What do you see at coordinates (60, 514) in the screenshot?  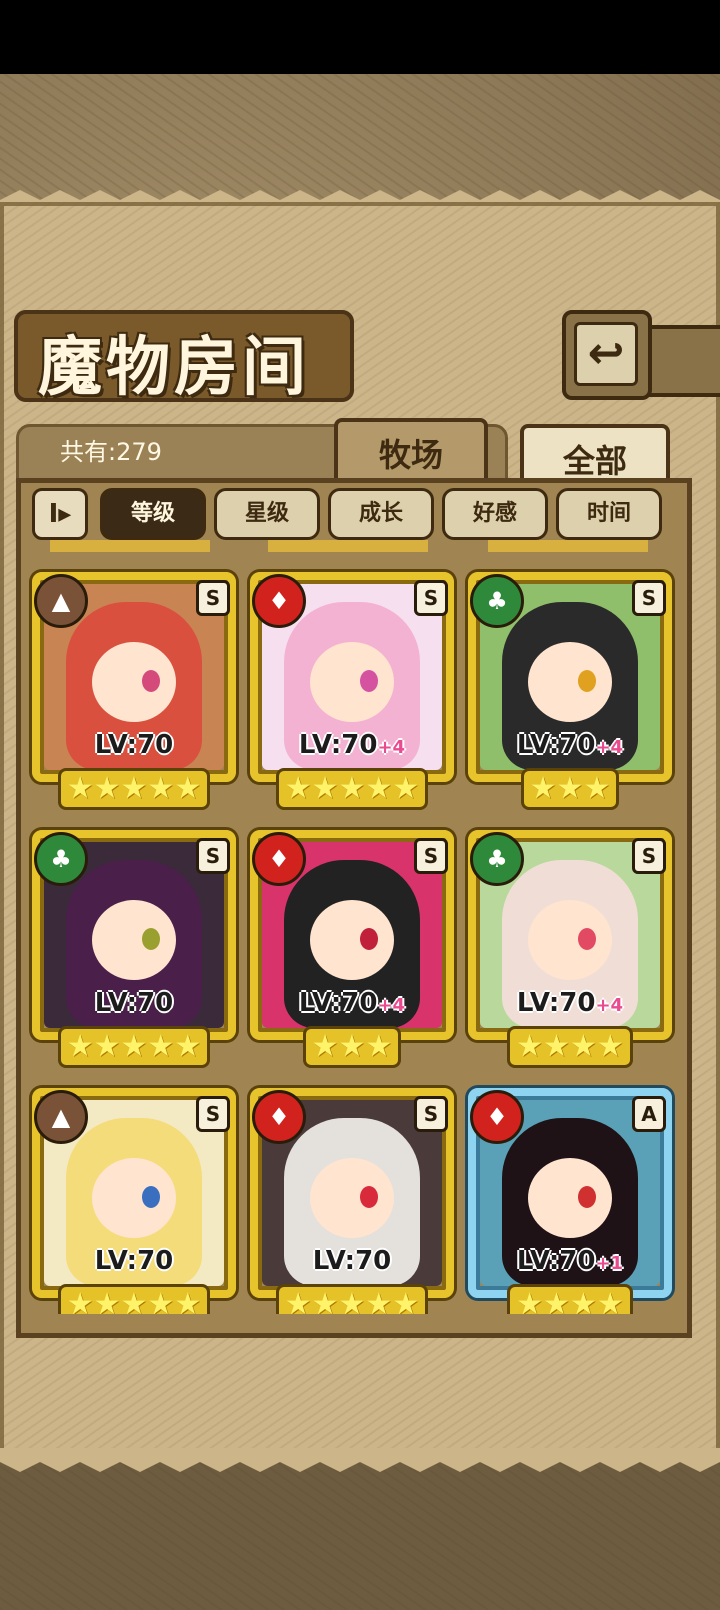 I see `sort-order-toggle: I▸` at bounding box center [60, 514].